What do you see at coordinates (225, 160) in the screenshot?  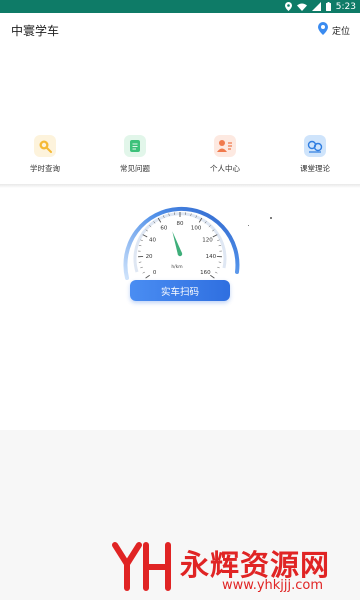 I see `shortcut-profile: 个人中心` at bounding box center [225, 160].